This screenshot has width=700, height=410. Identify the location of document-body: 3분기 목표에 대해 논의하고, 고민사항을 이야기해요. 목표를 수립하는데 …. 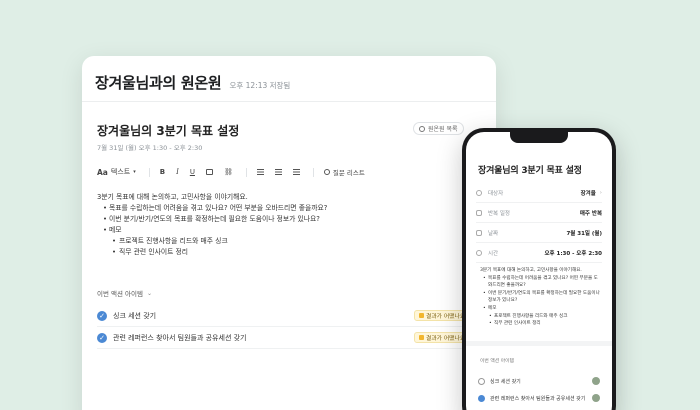
(296, 225).